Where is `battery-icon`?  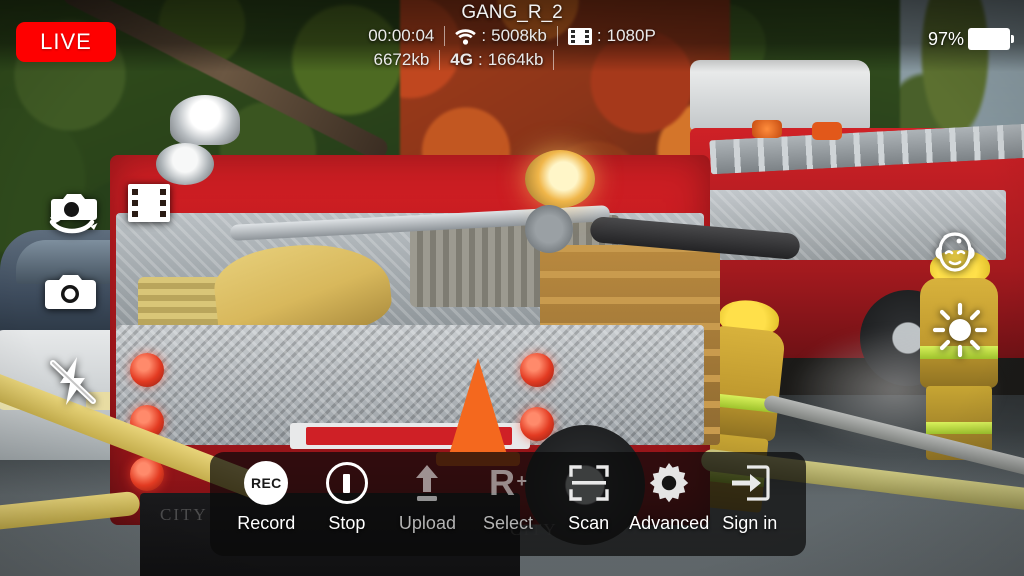 battery-icon is located at coordinates (991, 39).